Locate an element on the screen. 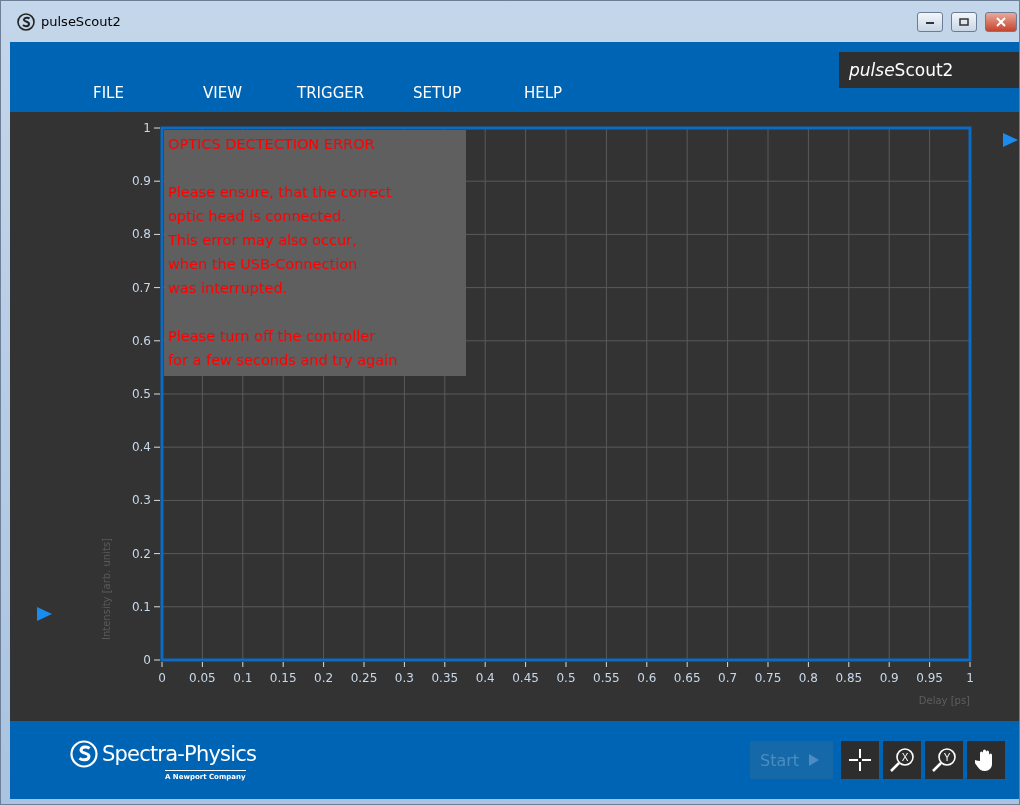 The width and height of the screenshot is (1020, 805). x-tick-label: 0 is located at coordinates (162, 678).